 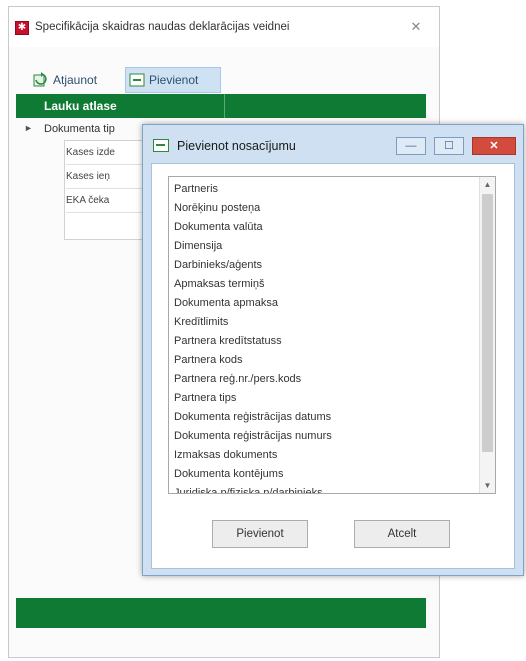 I want to click on list-item: Dokumenta kontējums, so click(x=228, y=474).